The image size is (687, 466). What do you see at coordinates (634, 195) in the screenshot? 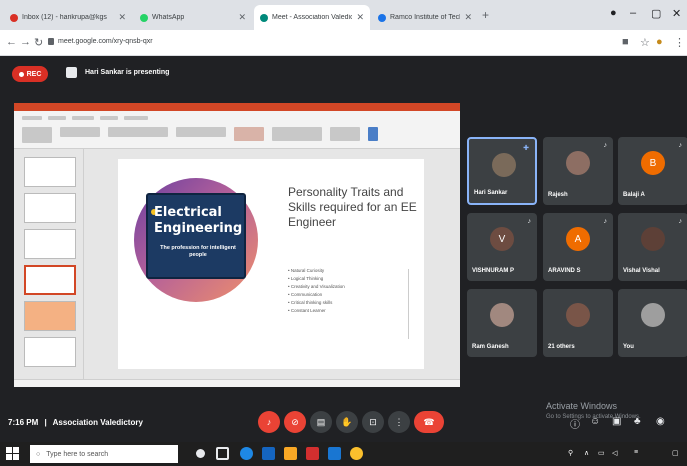
I see `participant-name: Balaji A` at bounding box center [634, 195].